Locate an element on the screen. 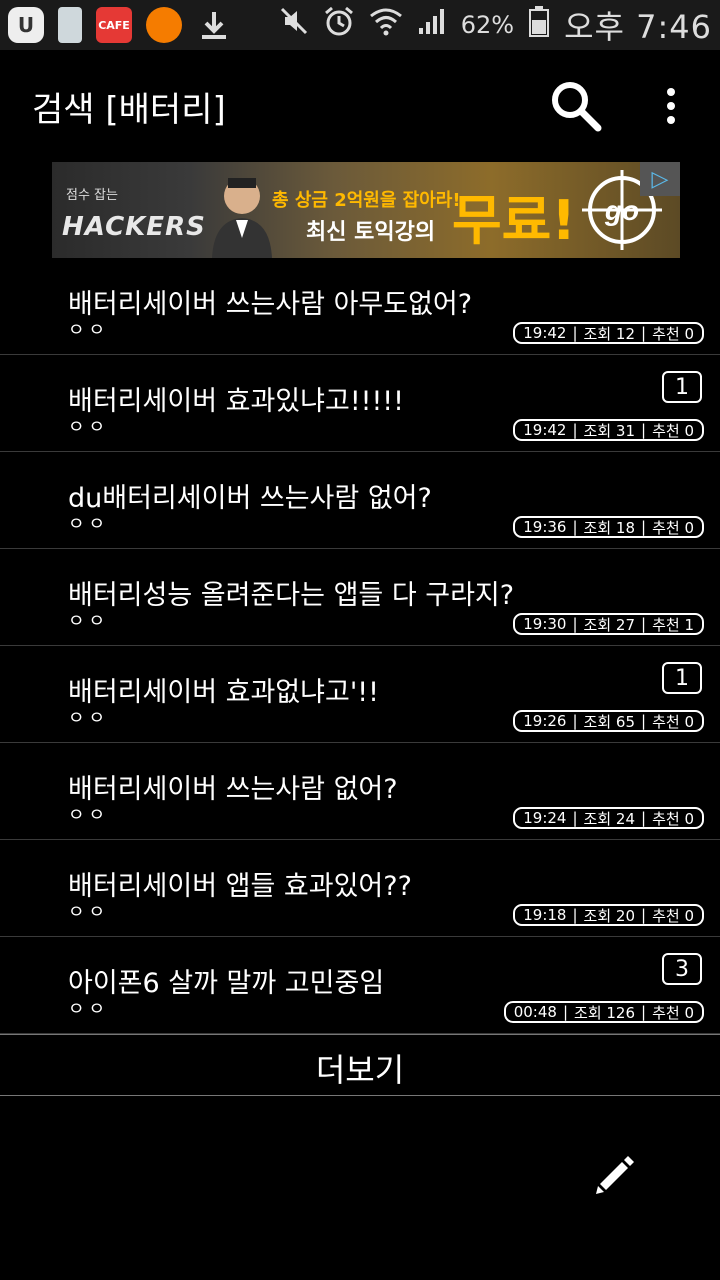 The width and height of the screenshot is (720, 1280). search-icon is located at coordinates (577, 107).